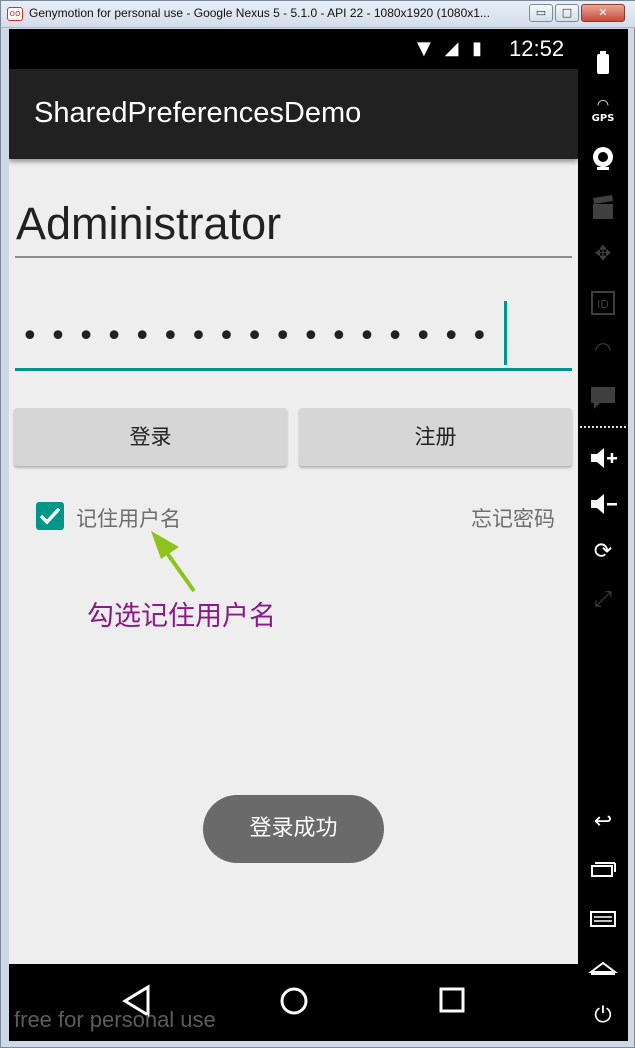 This screenshot has width=635, height=1048. I want to click on close-button: ✕, so click(603, 13).